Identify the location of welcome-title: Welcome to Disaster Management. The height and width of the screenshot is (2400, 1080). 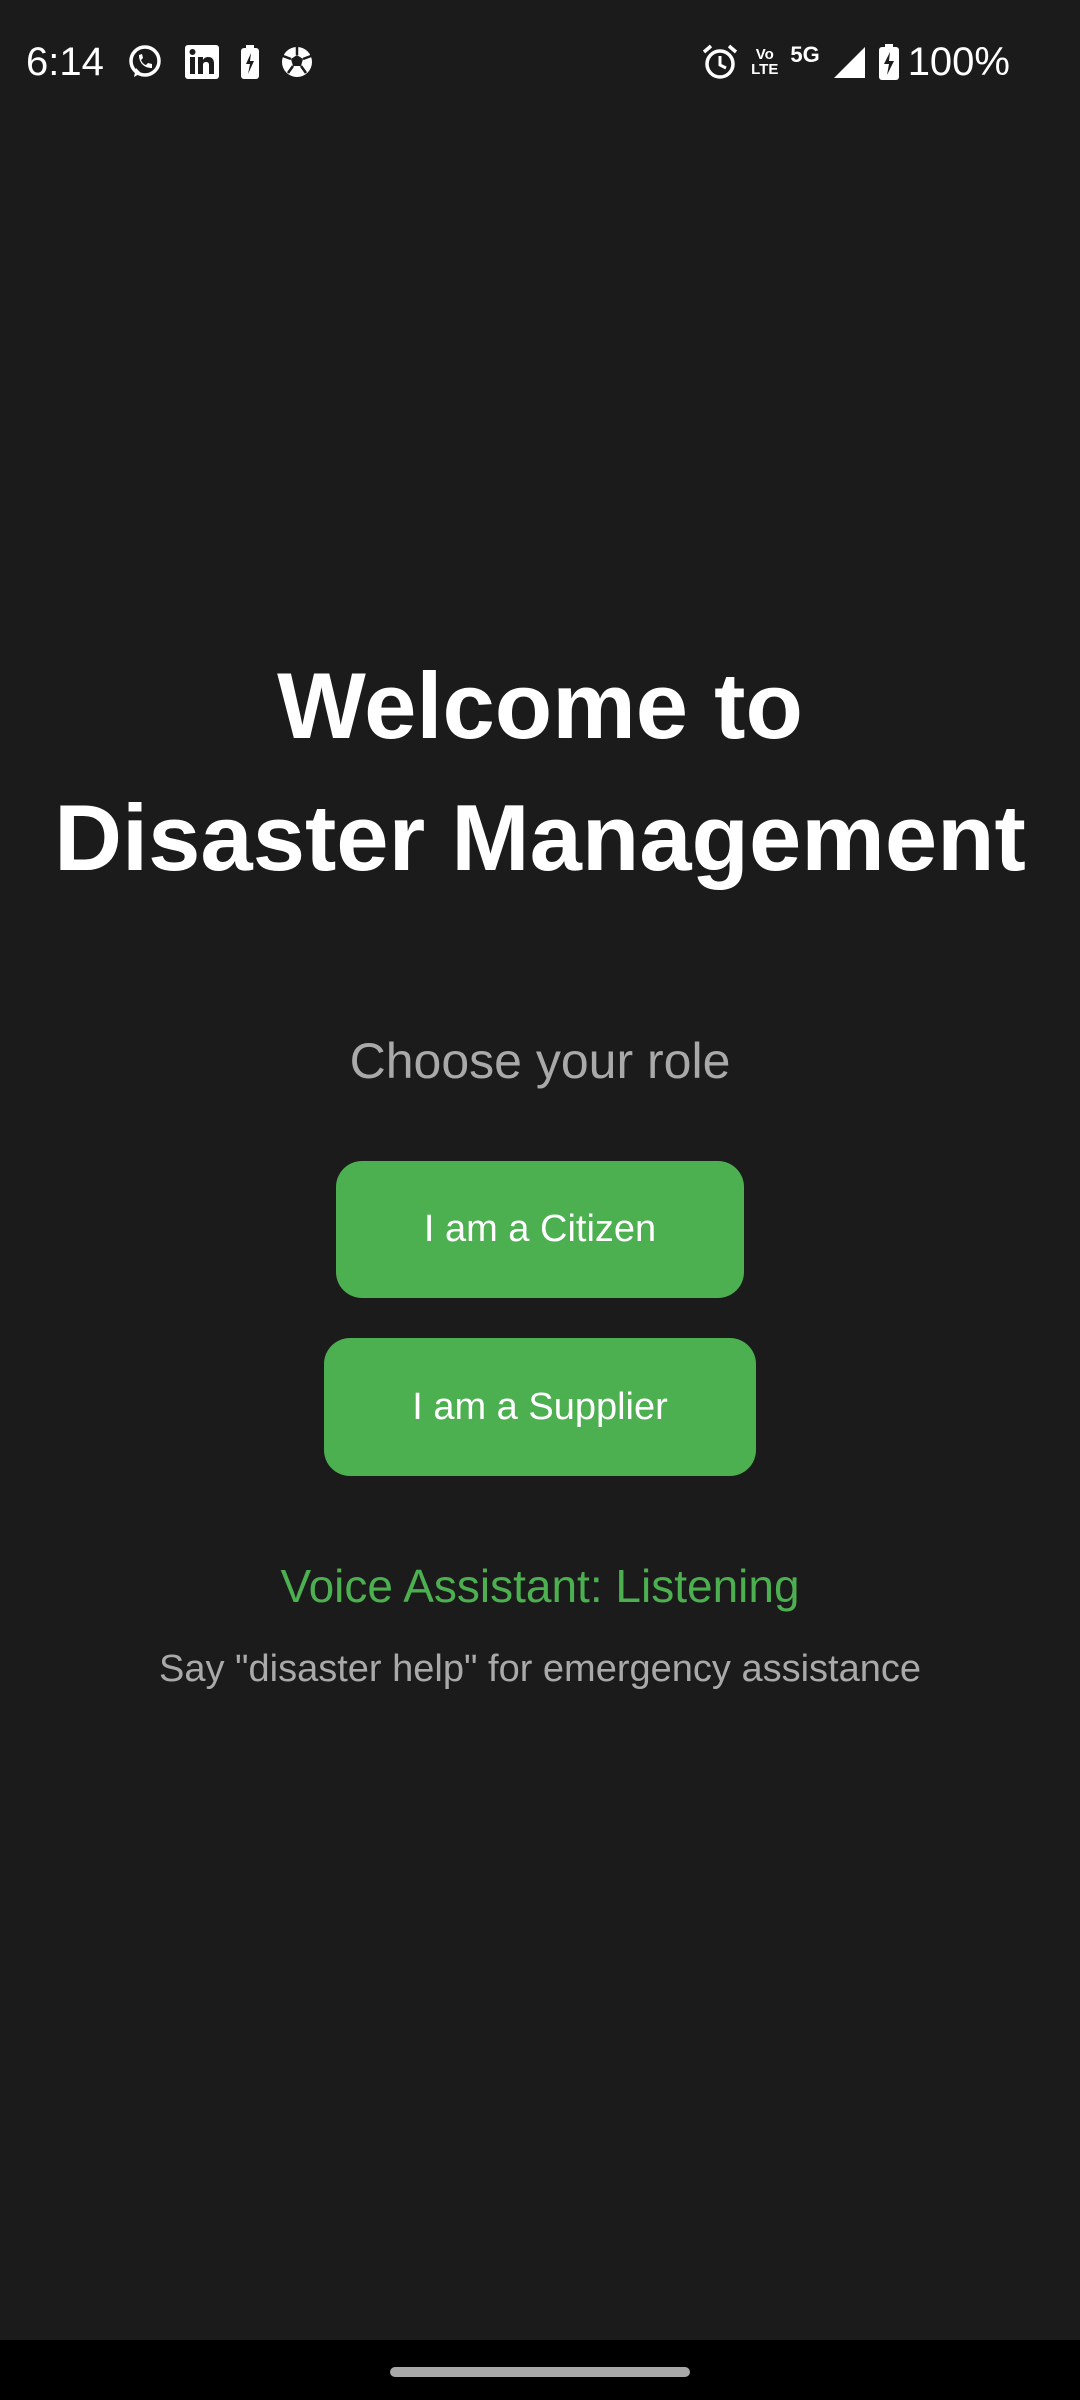
(540, 772).